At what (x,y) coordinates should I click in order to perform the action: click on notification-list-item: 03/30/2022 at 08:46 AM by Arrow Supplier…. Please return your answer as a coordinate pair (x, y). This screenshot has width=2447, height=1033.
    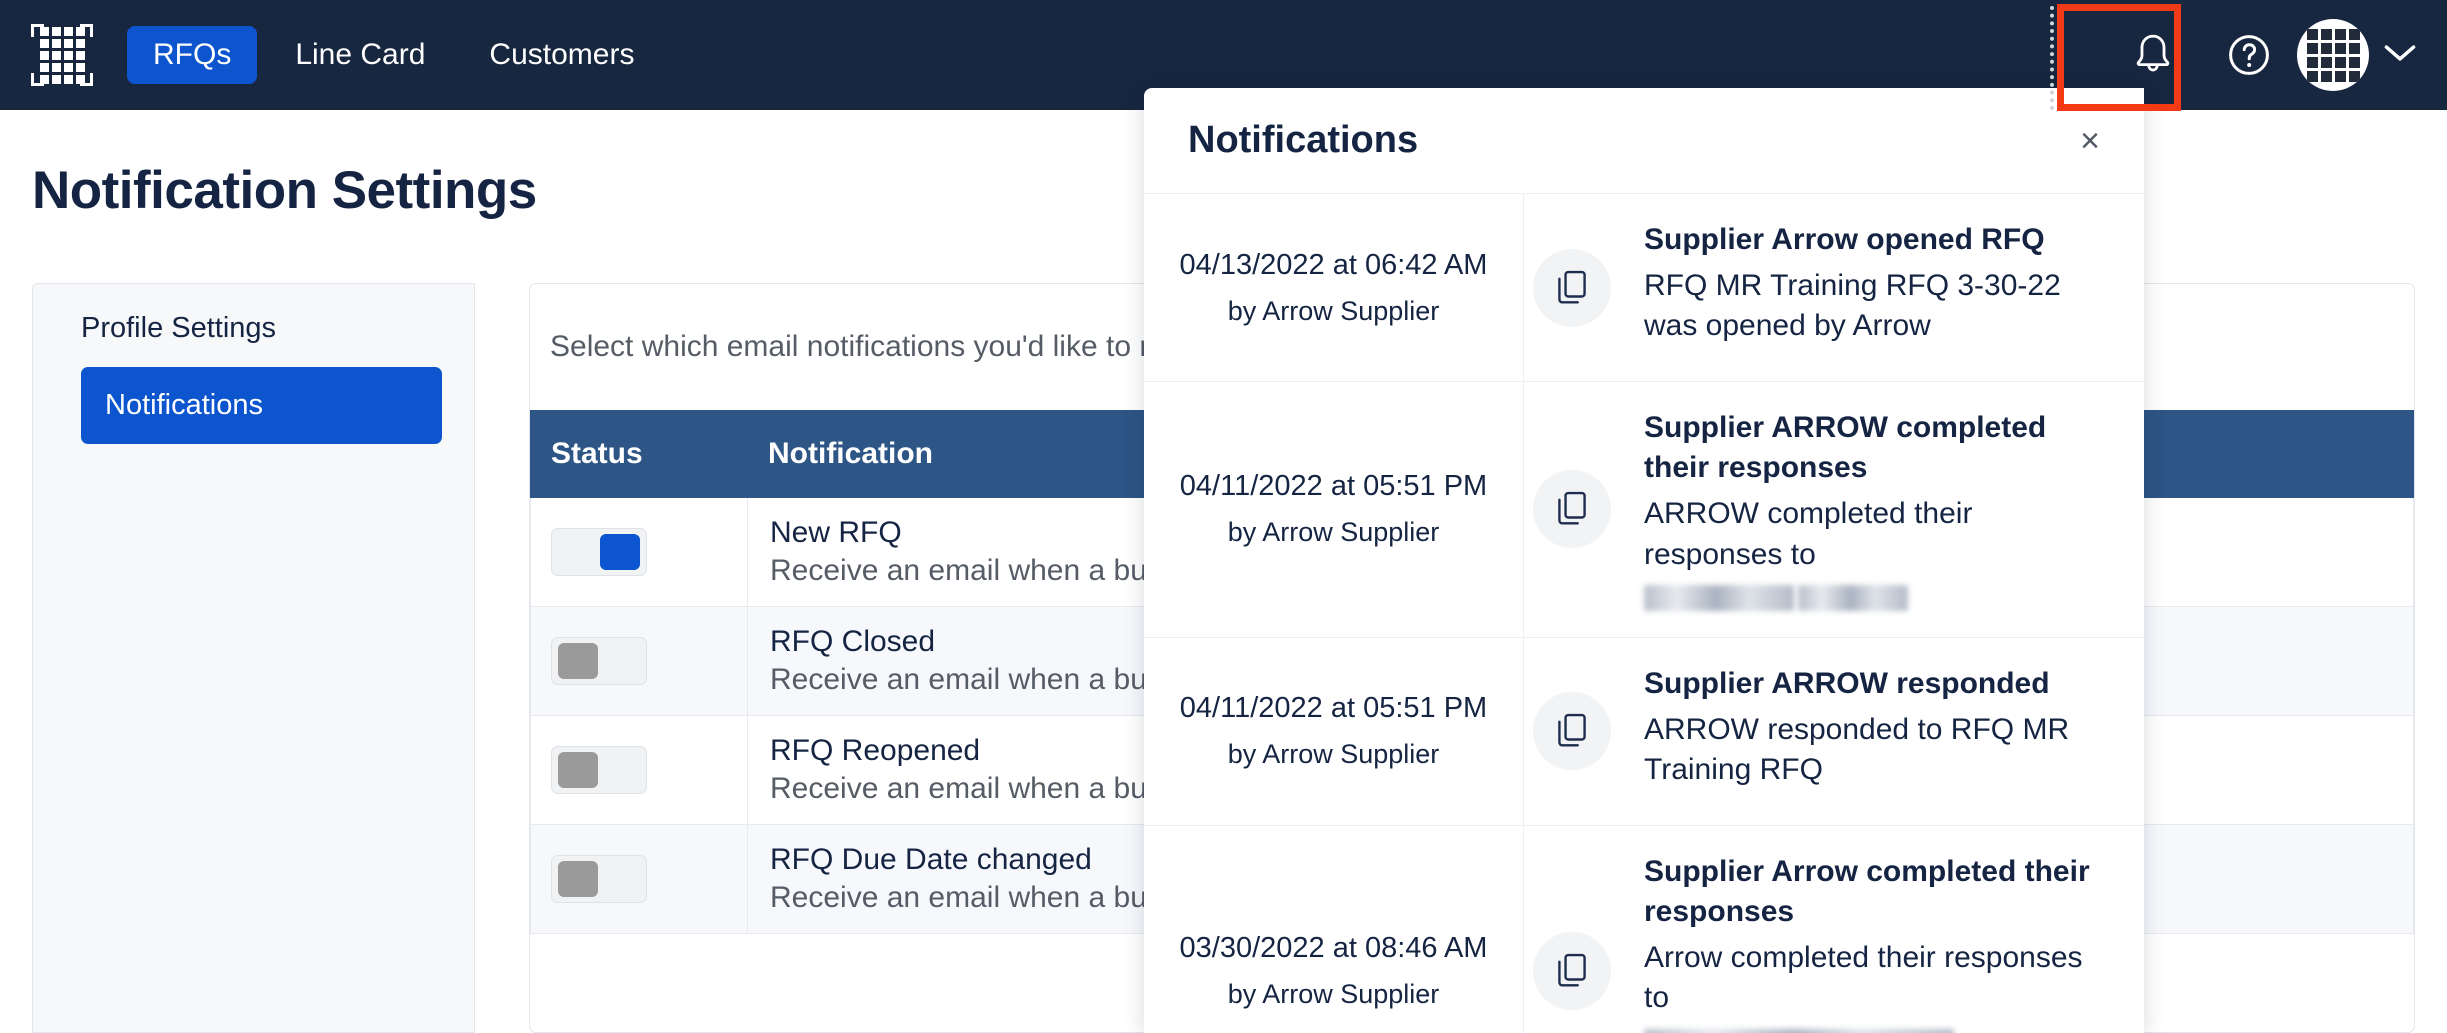
    Looking at the image, I should click on (1644, 929).